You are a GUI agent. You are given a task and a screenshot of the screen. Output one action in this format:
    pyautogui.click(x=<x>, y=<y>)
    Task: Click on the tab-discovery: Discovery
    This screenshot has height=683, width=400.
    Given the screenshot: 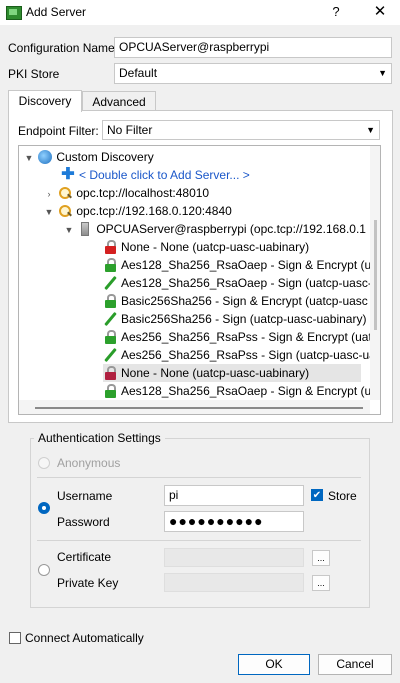 What is the action you would take?
    pyautogui.click(x=45, y=101)
    